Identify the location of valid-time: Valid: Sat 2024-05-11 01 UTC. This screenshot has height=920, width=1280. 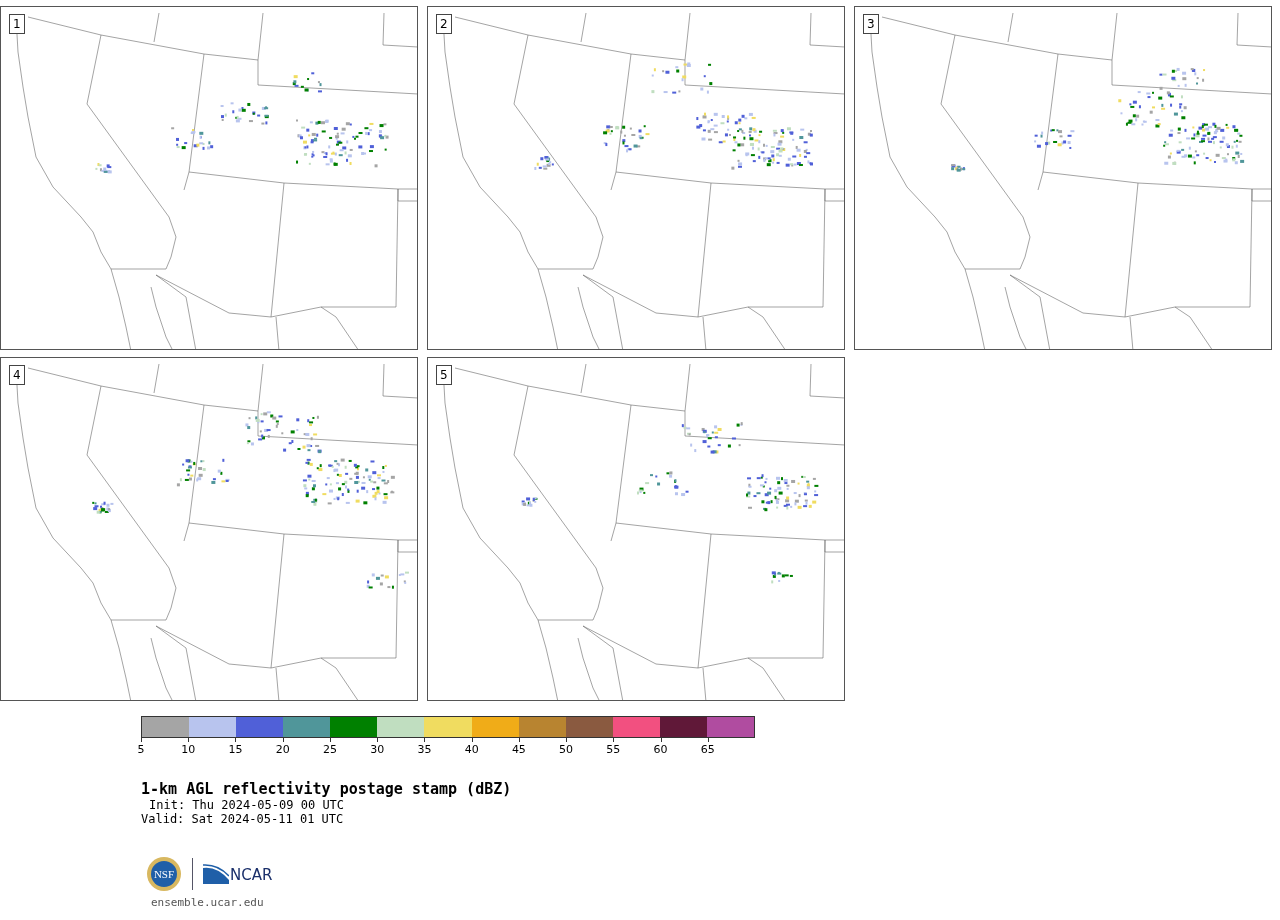
(243, 819).